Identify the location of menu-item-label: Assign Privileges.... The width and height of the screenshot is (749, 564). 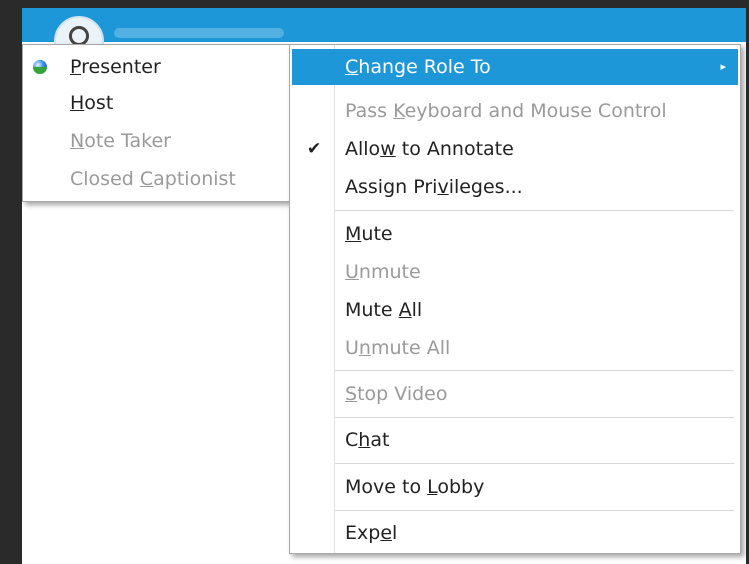
(434, 187).